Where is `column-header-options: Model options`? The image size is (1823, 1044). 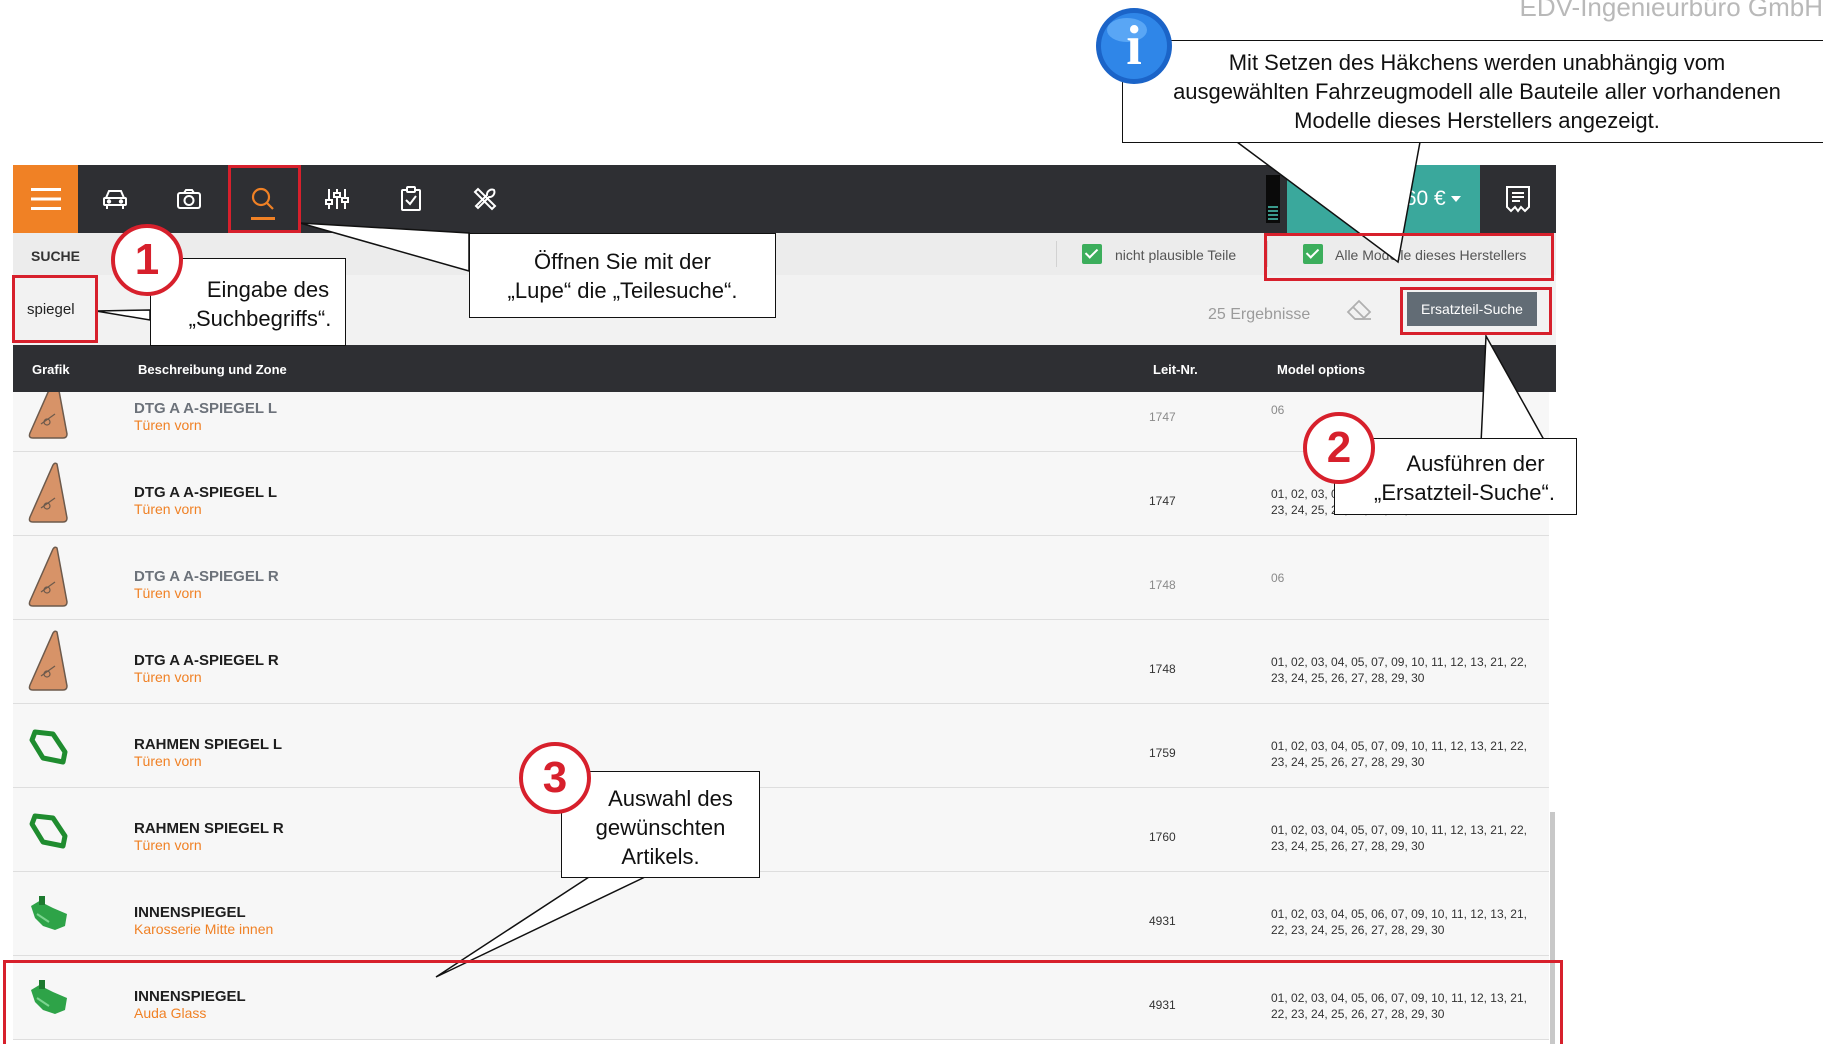
column-header-options: Model options is located at coordinates (1321, 369).